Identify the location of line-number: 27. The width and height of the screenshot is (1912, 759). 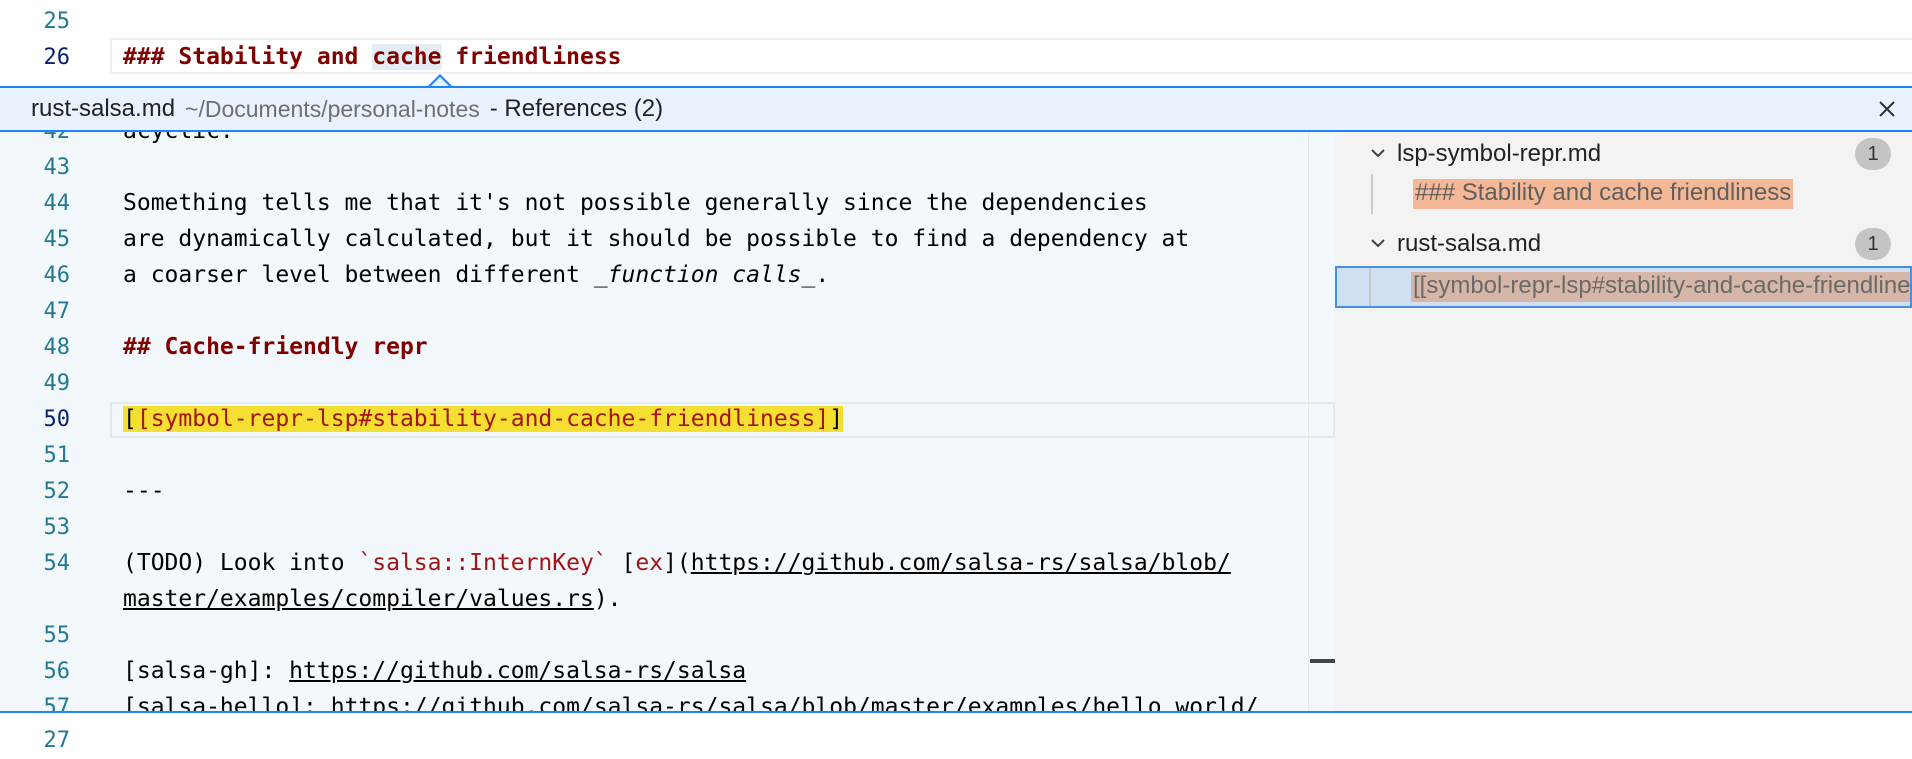
(57, 740).